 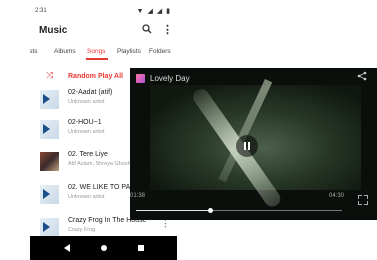 I want to click on home-icon, so click(x=104, y=248).